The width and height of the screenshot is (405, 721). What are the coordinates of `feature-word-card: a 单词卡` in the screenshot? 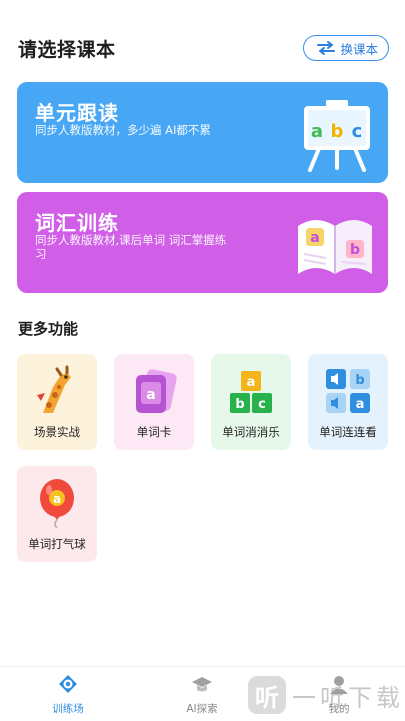 It's located at (154, 402).